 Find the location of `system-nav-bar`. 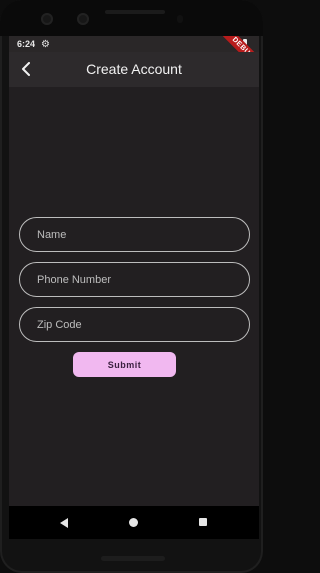

system-nav-bar is located at coordinates (134, 522).